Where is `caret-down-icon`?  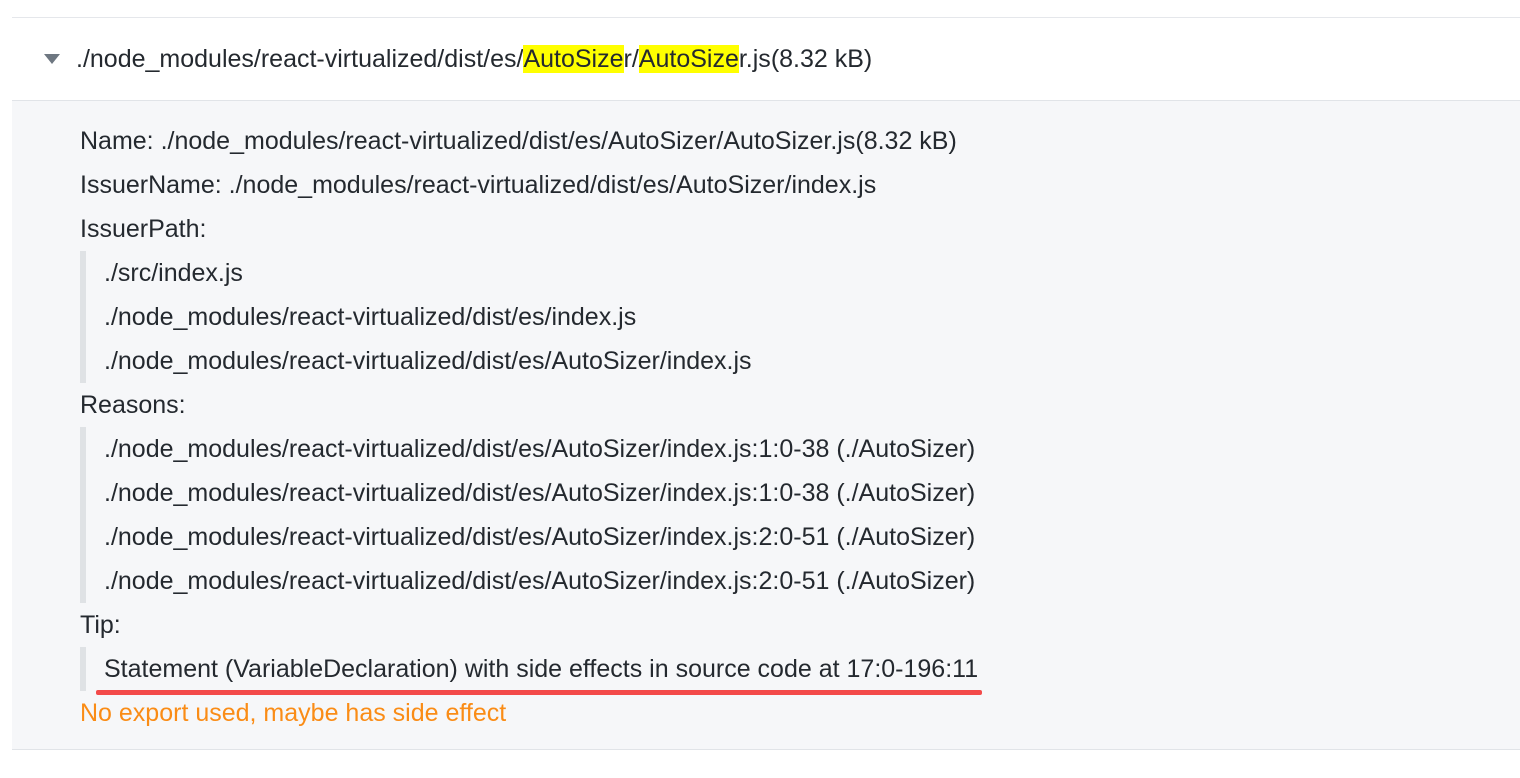 caret-down-icon is located at coordinates (52, 59).